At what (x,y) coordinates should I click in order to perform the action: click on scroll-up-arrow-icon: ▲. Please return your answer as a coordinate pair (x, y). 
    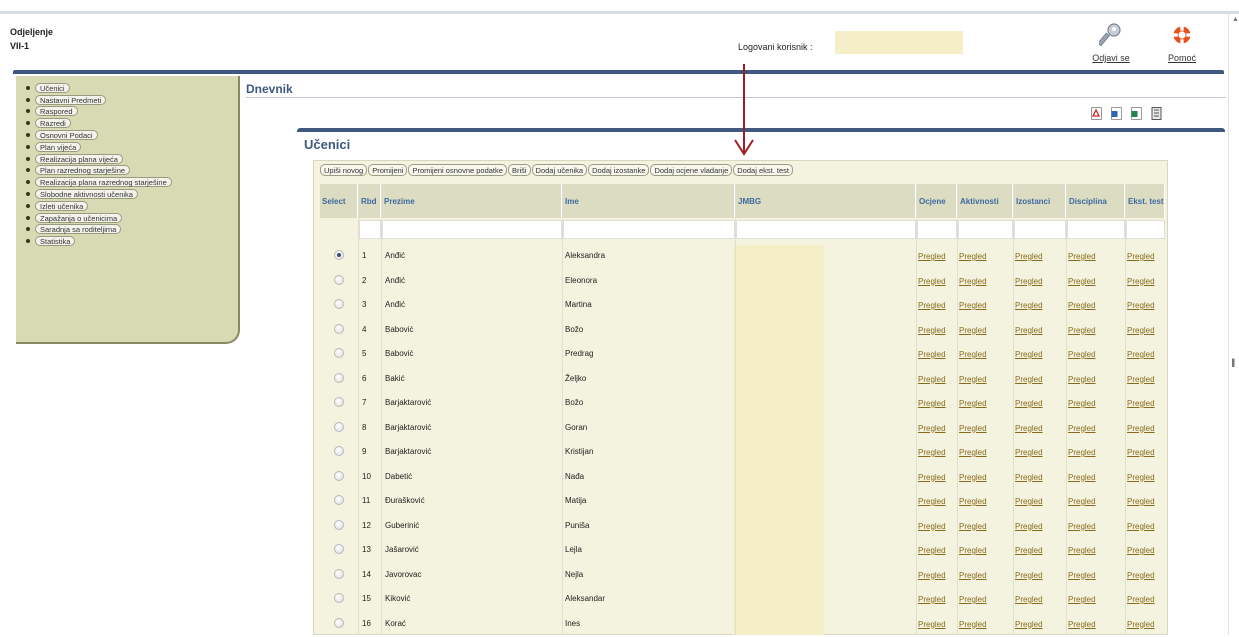
    Looking at the image, I should click on (1235, 19).